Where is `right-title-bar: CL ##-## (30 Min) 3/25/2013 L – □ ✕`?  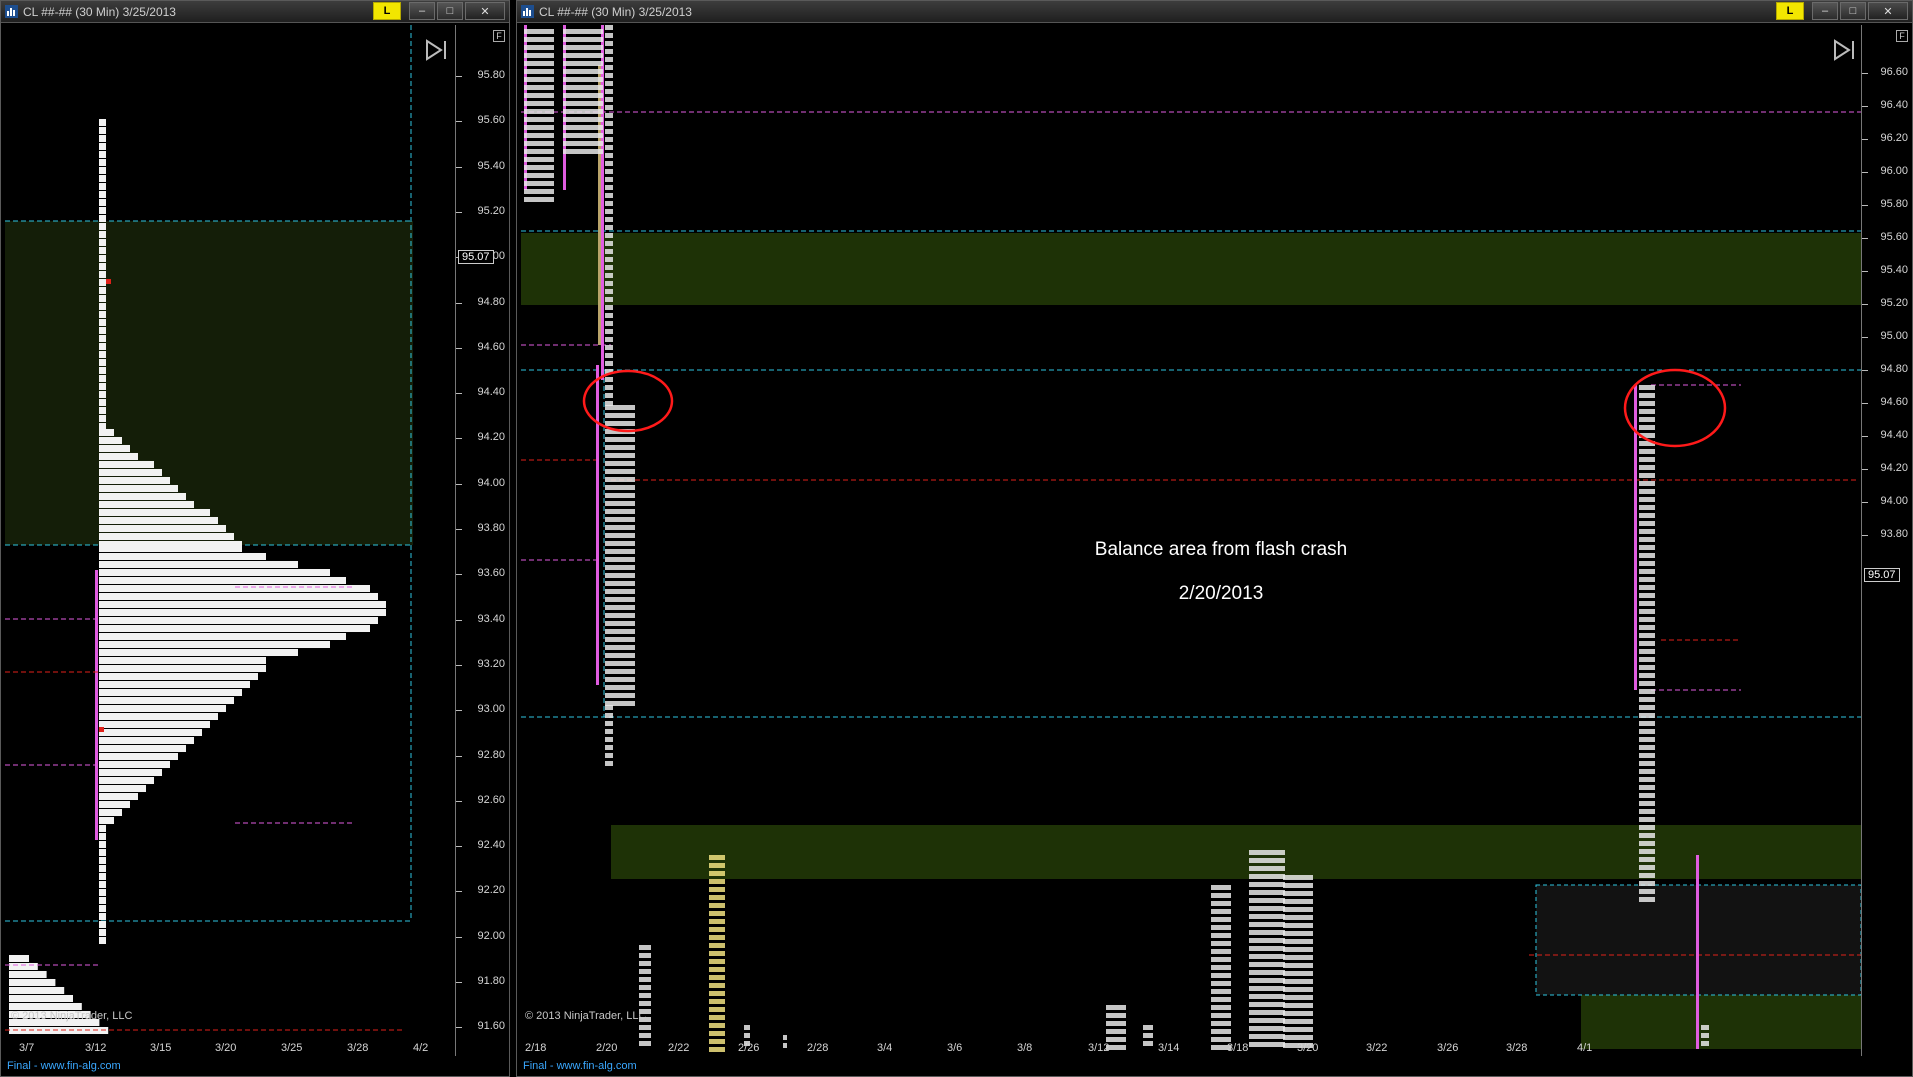 right-title-bar: CL ##-## (30 Min) 3/25/2013 L – □ ✕ is located at coordinates (1214, 12).